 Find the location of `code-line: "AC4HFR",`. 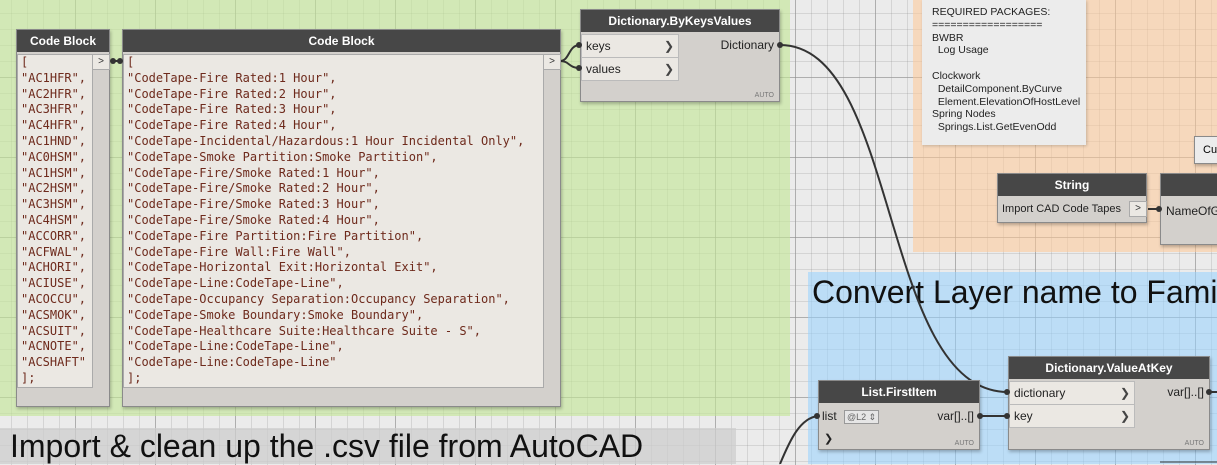

code-line: "AC4HFR", is located at coordinates (54, 125).